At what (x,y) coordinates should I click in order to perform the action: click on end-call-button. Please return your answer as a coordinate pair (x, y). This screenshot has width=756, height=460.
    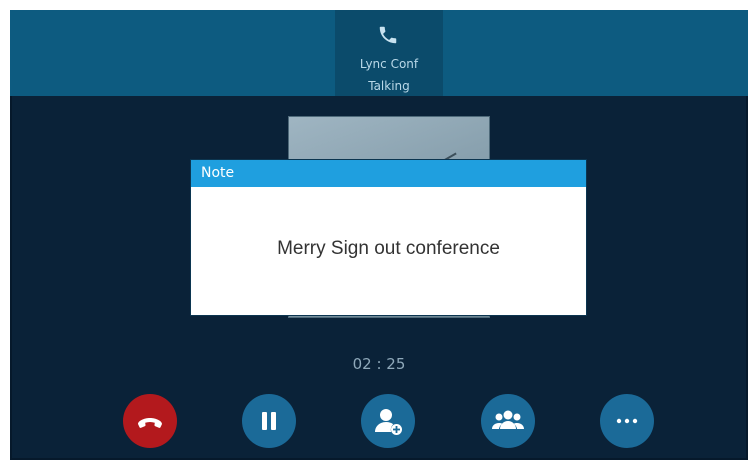
    Looking at the image, I should click on (150, 421).